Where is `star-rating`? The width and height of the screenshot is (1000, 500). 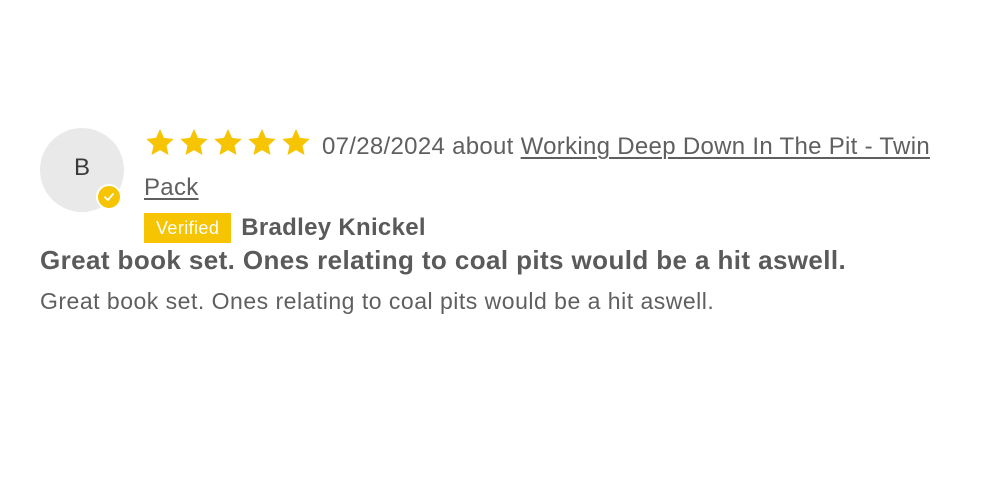 star-rating is located at coordinates (229, 148).